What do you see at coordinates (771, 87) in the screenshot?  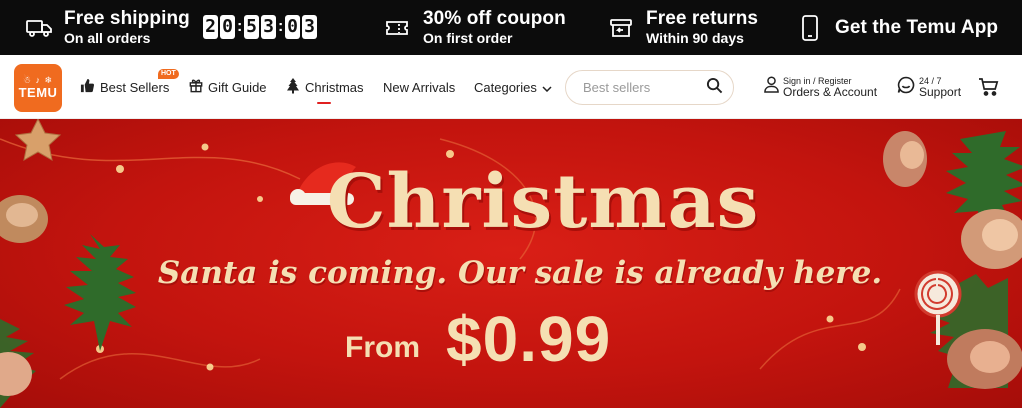 I see `user-icon` at bounding box center [771, 87].